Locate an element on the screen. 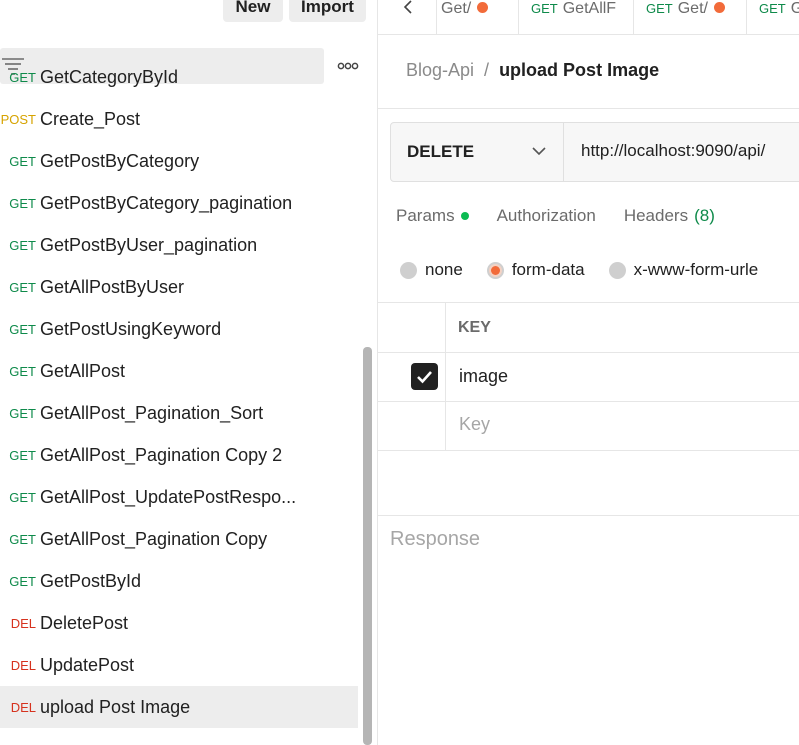 The image size is (799, 745). request-name: GetAllPostByUser is located at coordinates (112, 286).